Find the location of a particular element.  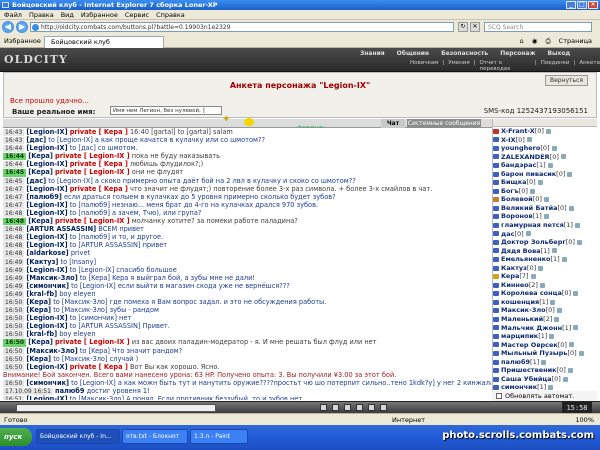

user-list-item: симончик [1] is located at coordinates (545, 387).